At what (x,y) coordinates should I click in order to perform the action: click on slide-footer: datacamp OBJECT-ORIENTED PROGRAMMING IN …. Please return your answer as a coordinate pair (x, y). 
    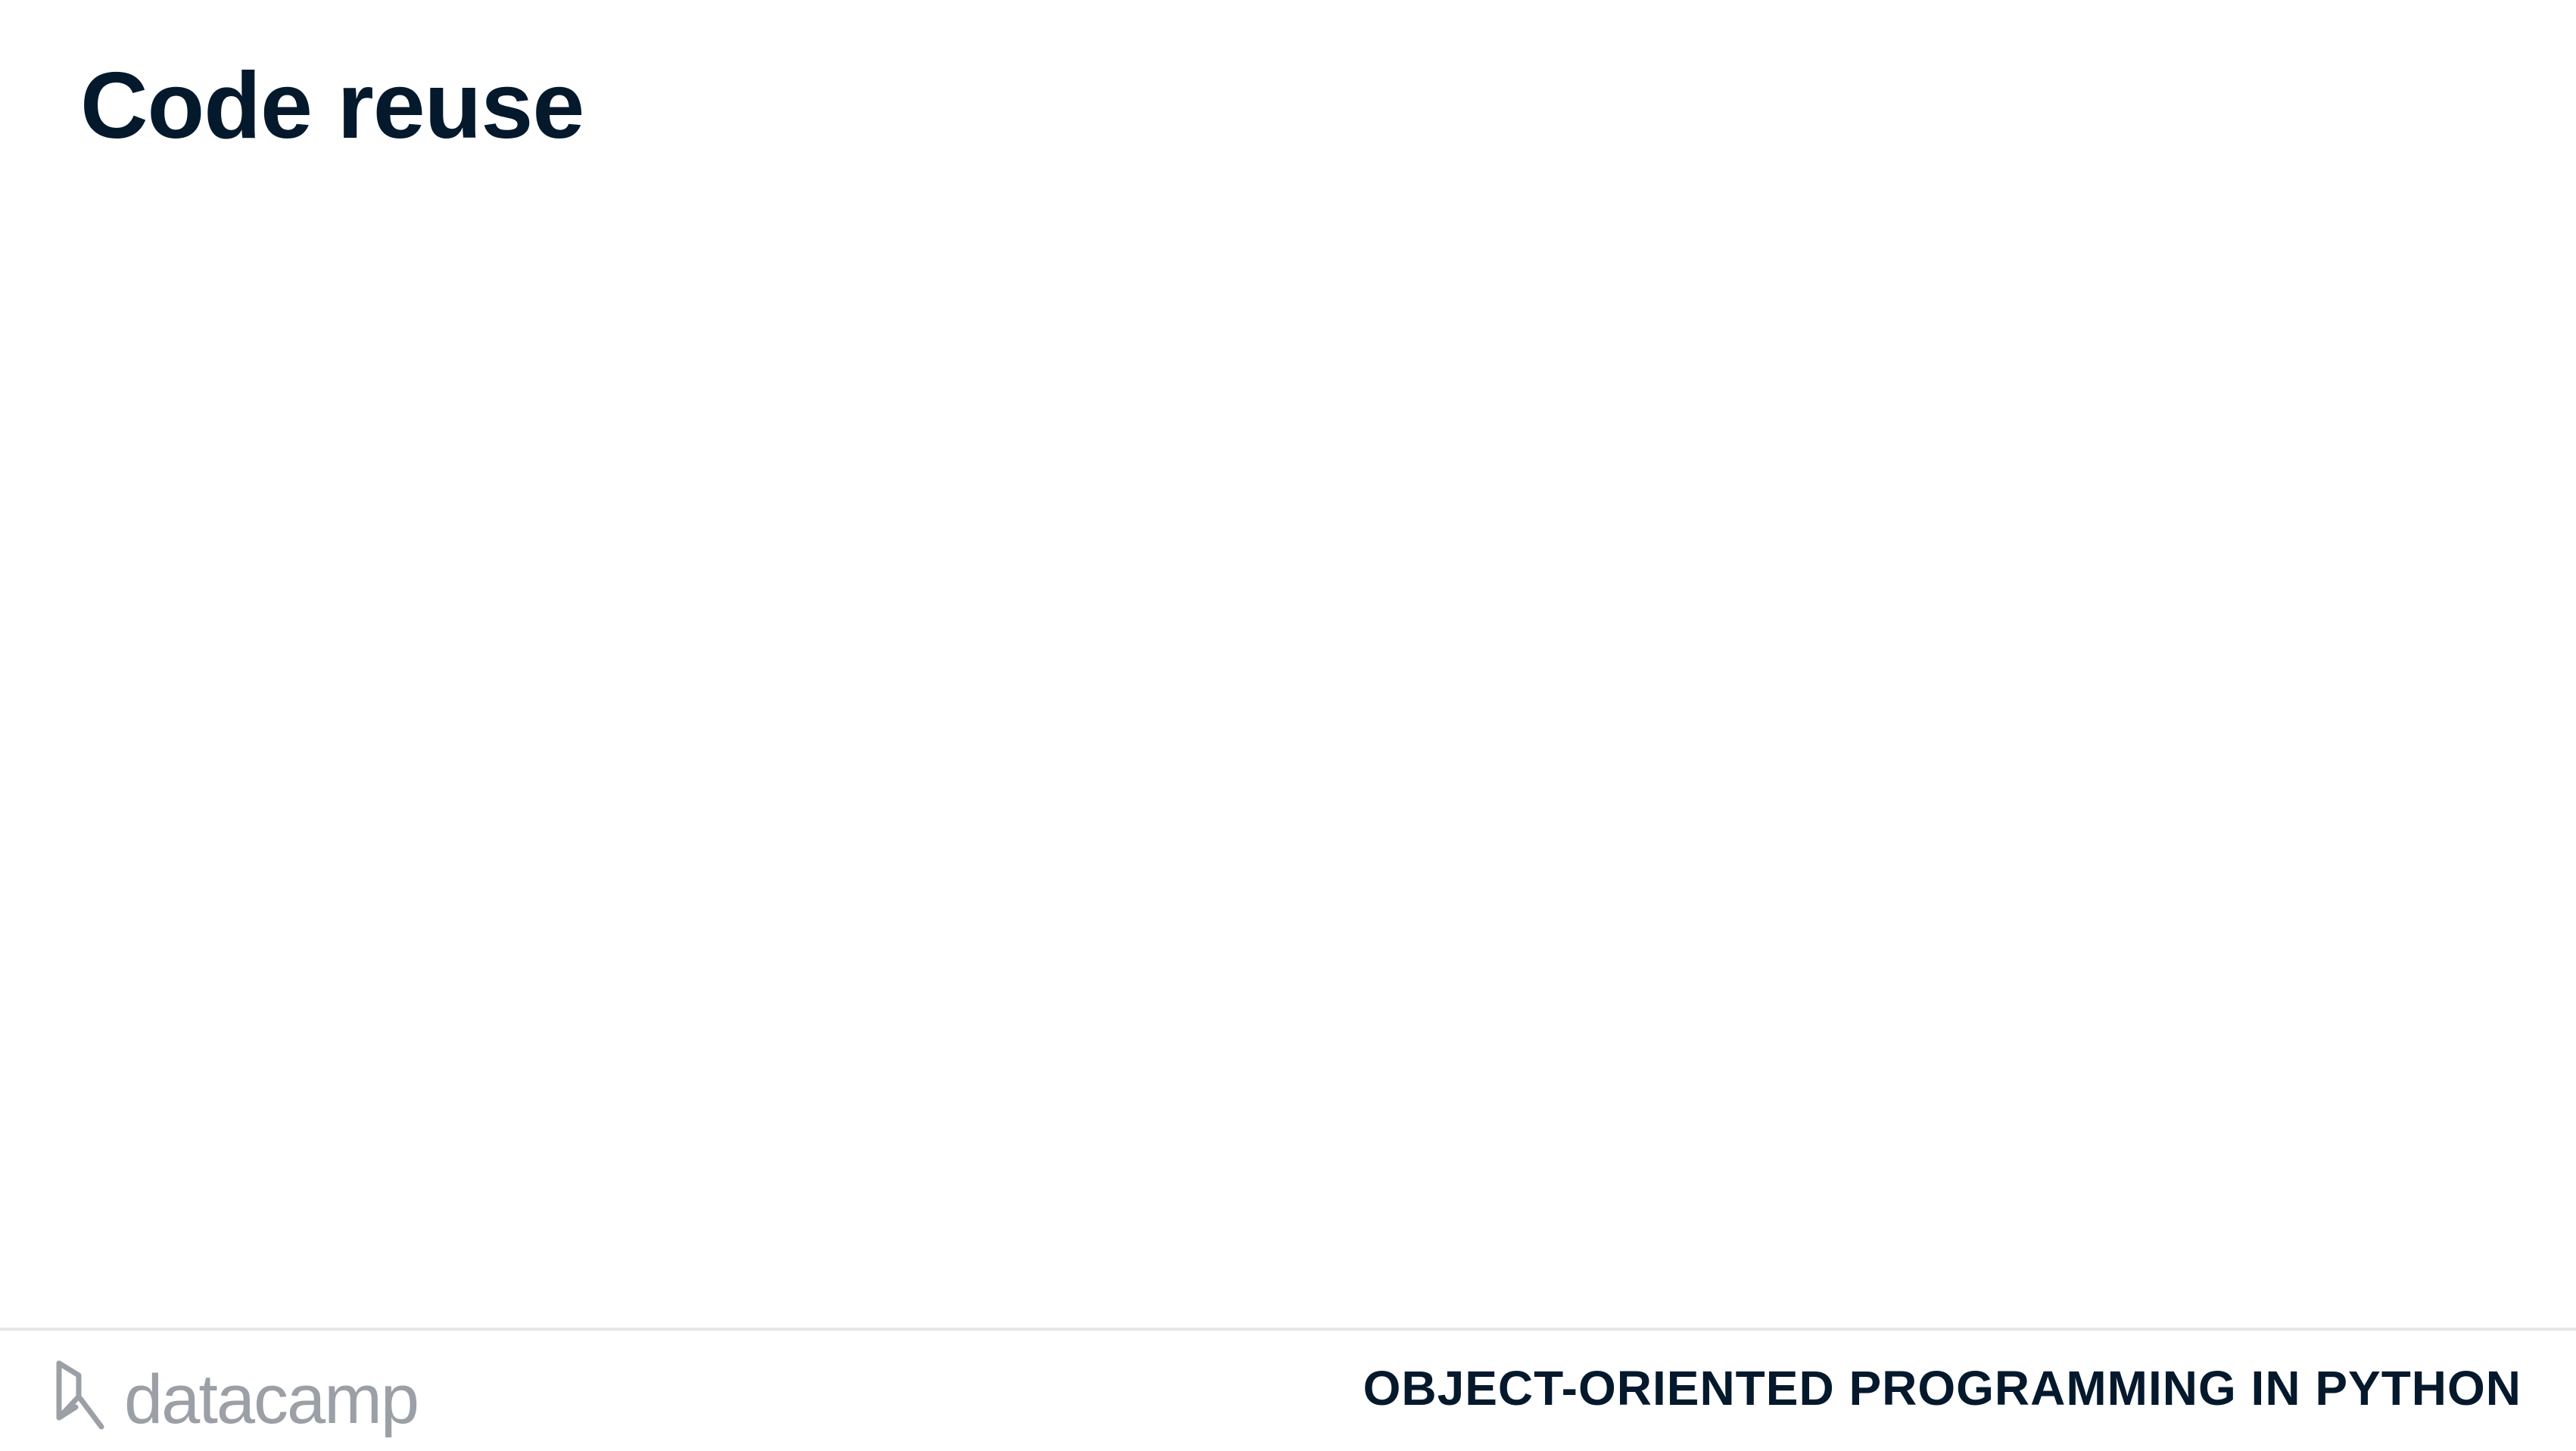
    Looking at the image, I should click on (1288, 1391).